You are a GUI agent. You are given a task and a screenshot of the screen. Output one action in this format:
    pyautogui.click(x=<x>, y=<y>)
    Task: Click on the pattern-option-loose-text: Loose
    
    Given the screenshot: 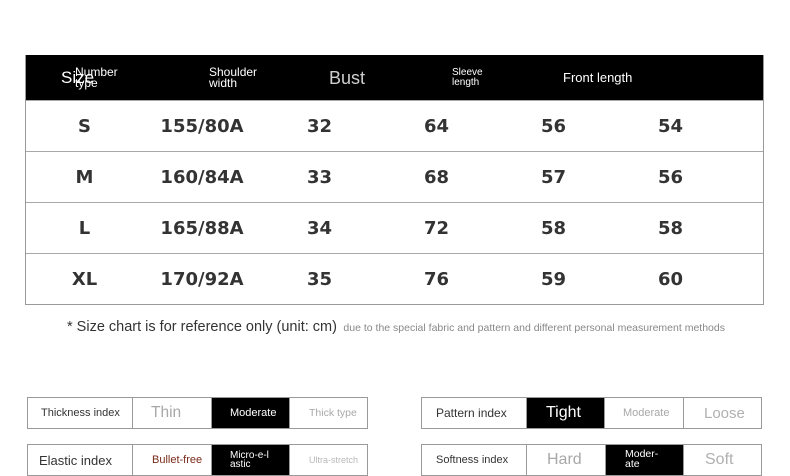 What is the action you would take?
    pyautogui.click(x=724, y=413)
    